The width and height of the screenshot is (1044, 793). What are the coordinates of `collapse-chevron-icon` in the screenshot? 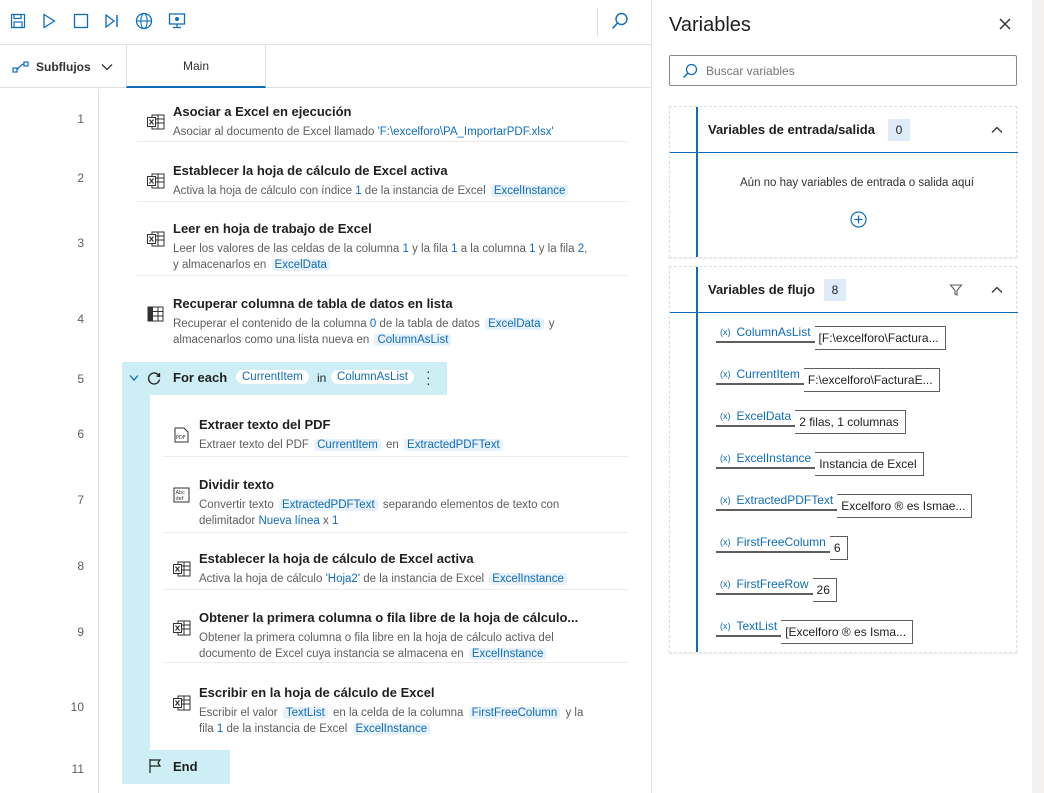 It's located at (134, 378).